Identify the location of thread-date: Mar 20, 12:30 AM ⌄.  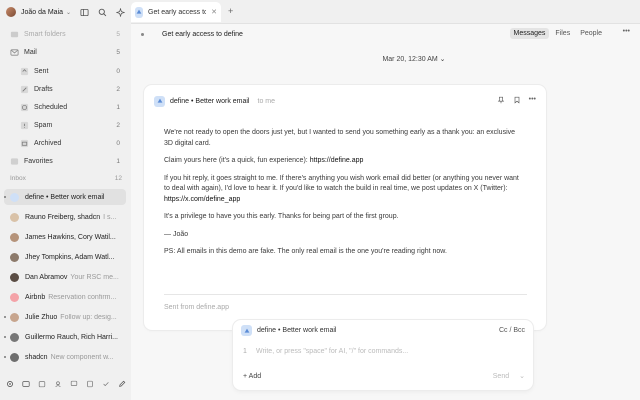
(385, 59).